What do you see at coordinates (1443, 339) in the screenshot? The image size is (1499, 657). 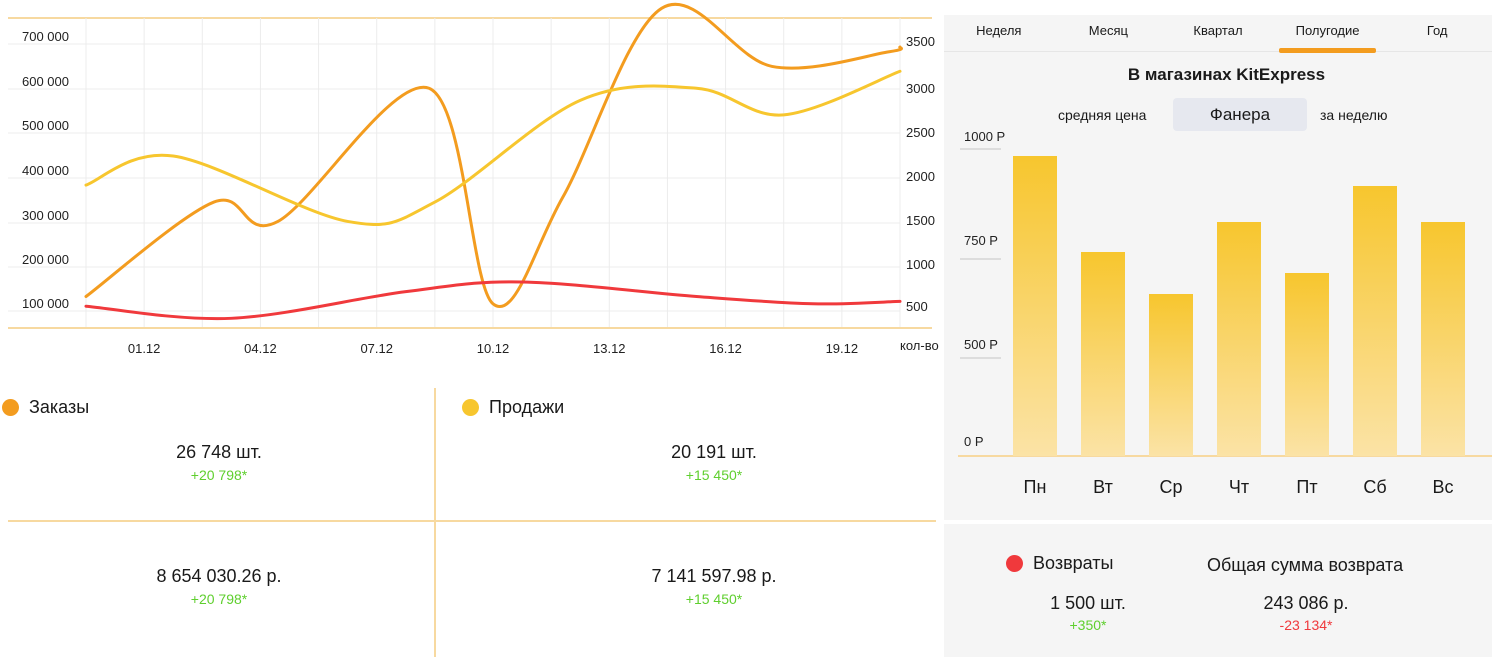 I see `bar-Вс` at bounding box center [1443, 339].